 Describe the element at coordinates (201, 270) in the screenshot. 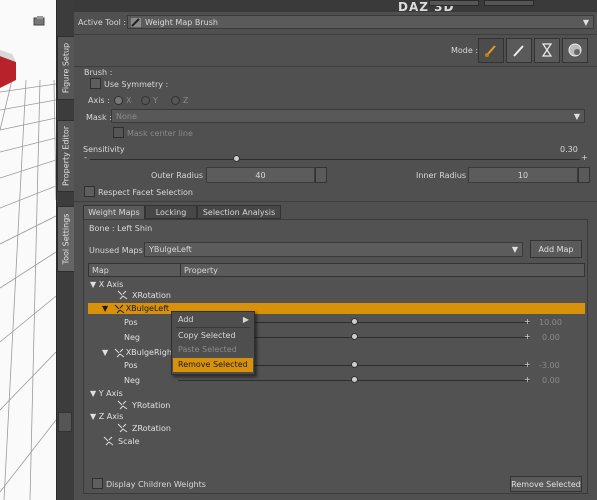

I see `column-property: Property` at that location.